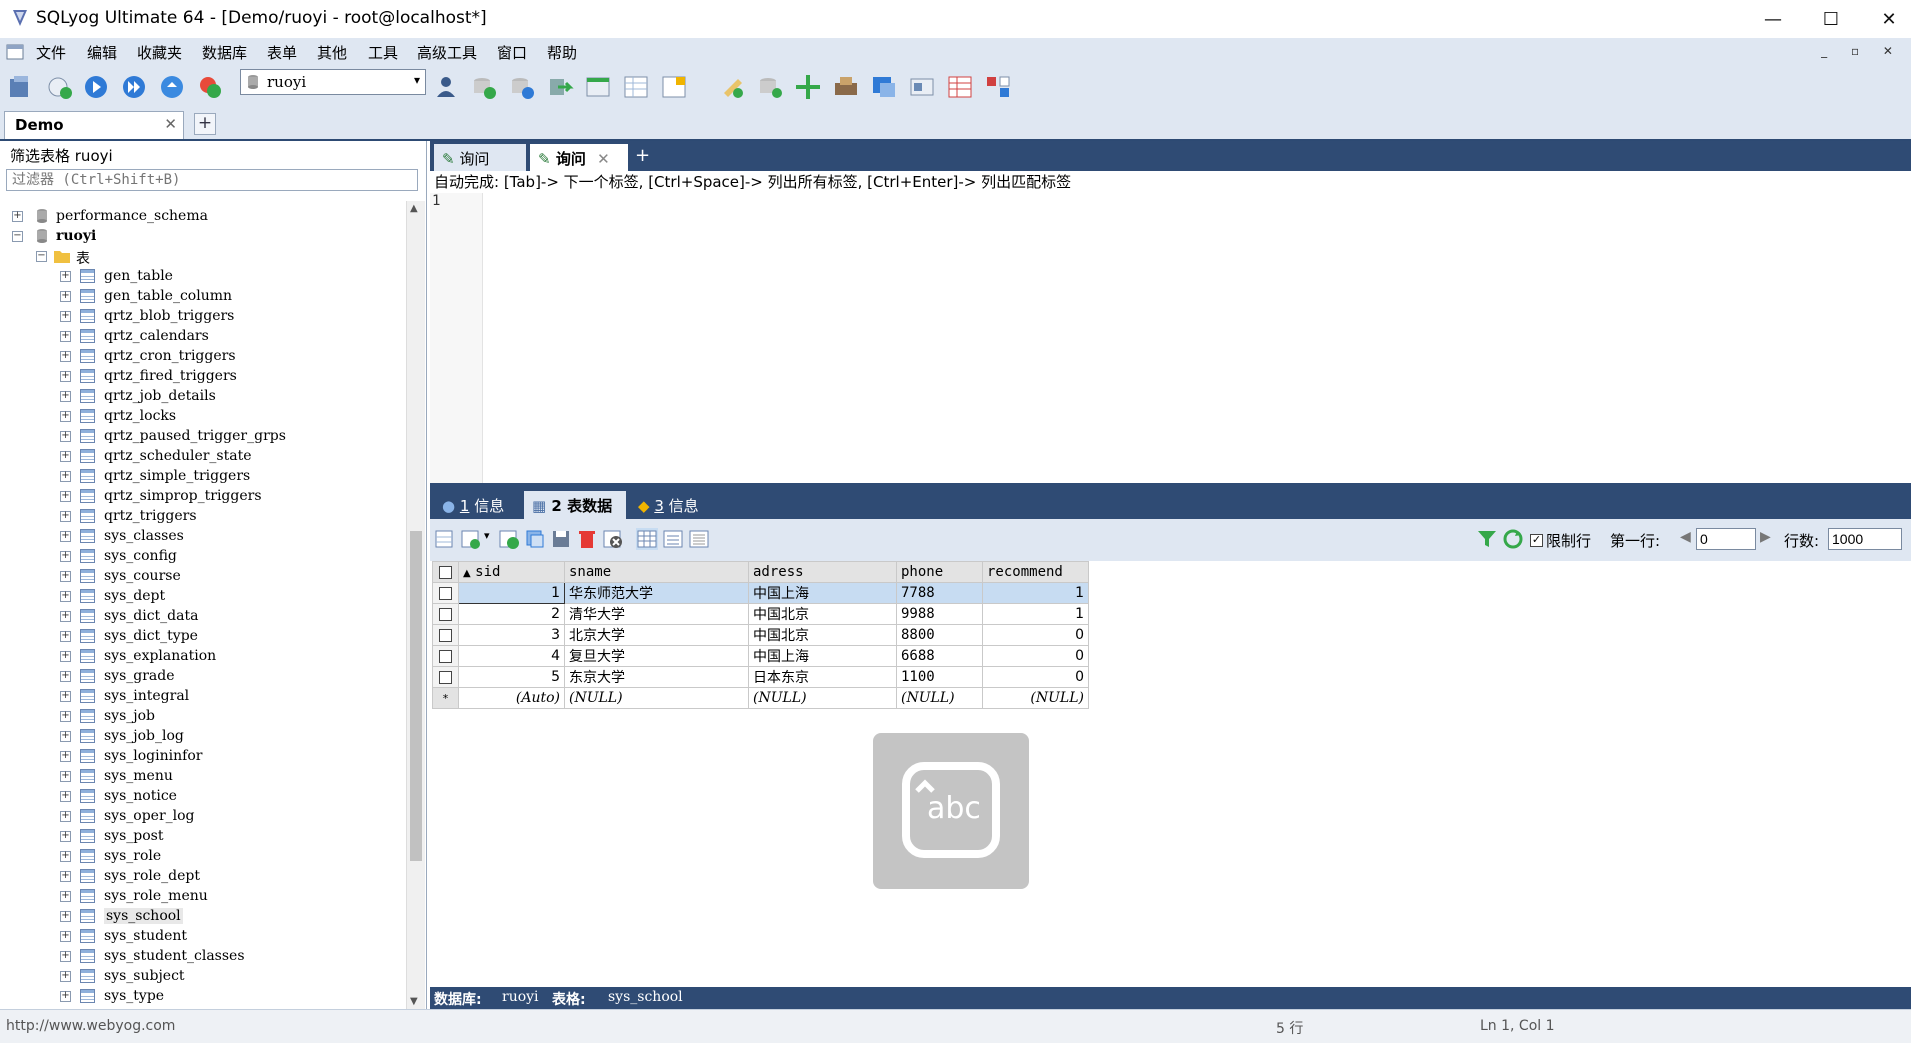  Describe the element at coordinates (134, 87) in the screenshot. I see `execute-all-icon` at that location.